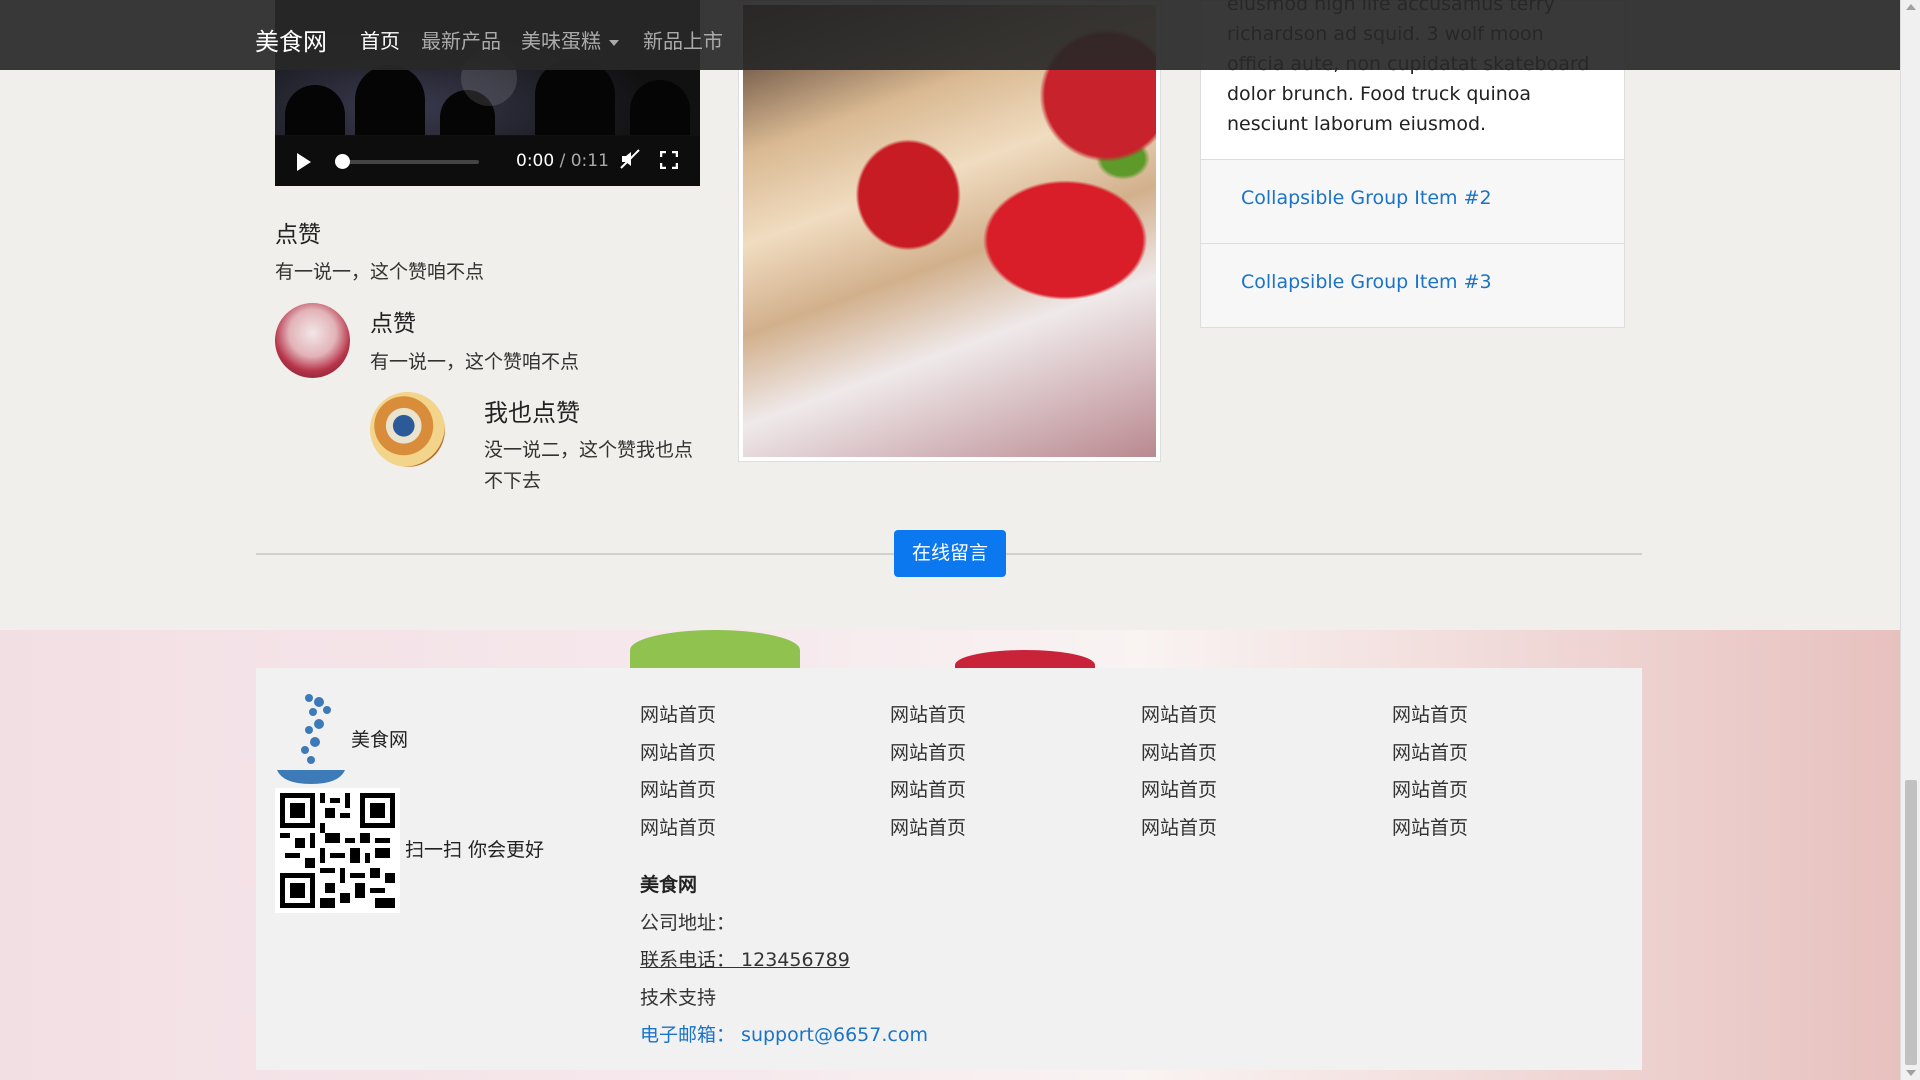  I want to click on fullscreen-icon, so click(669, 160).